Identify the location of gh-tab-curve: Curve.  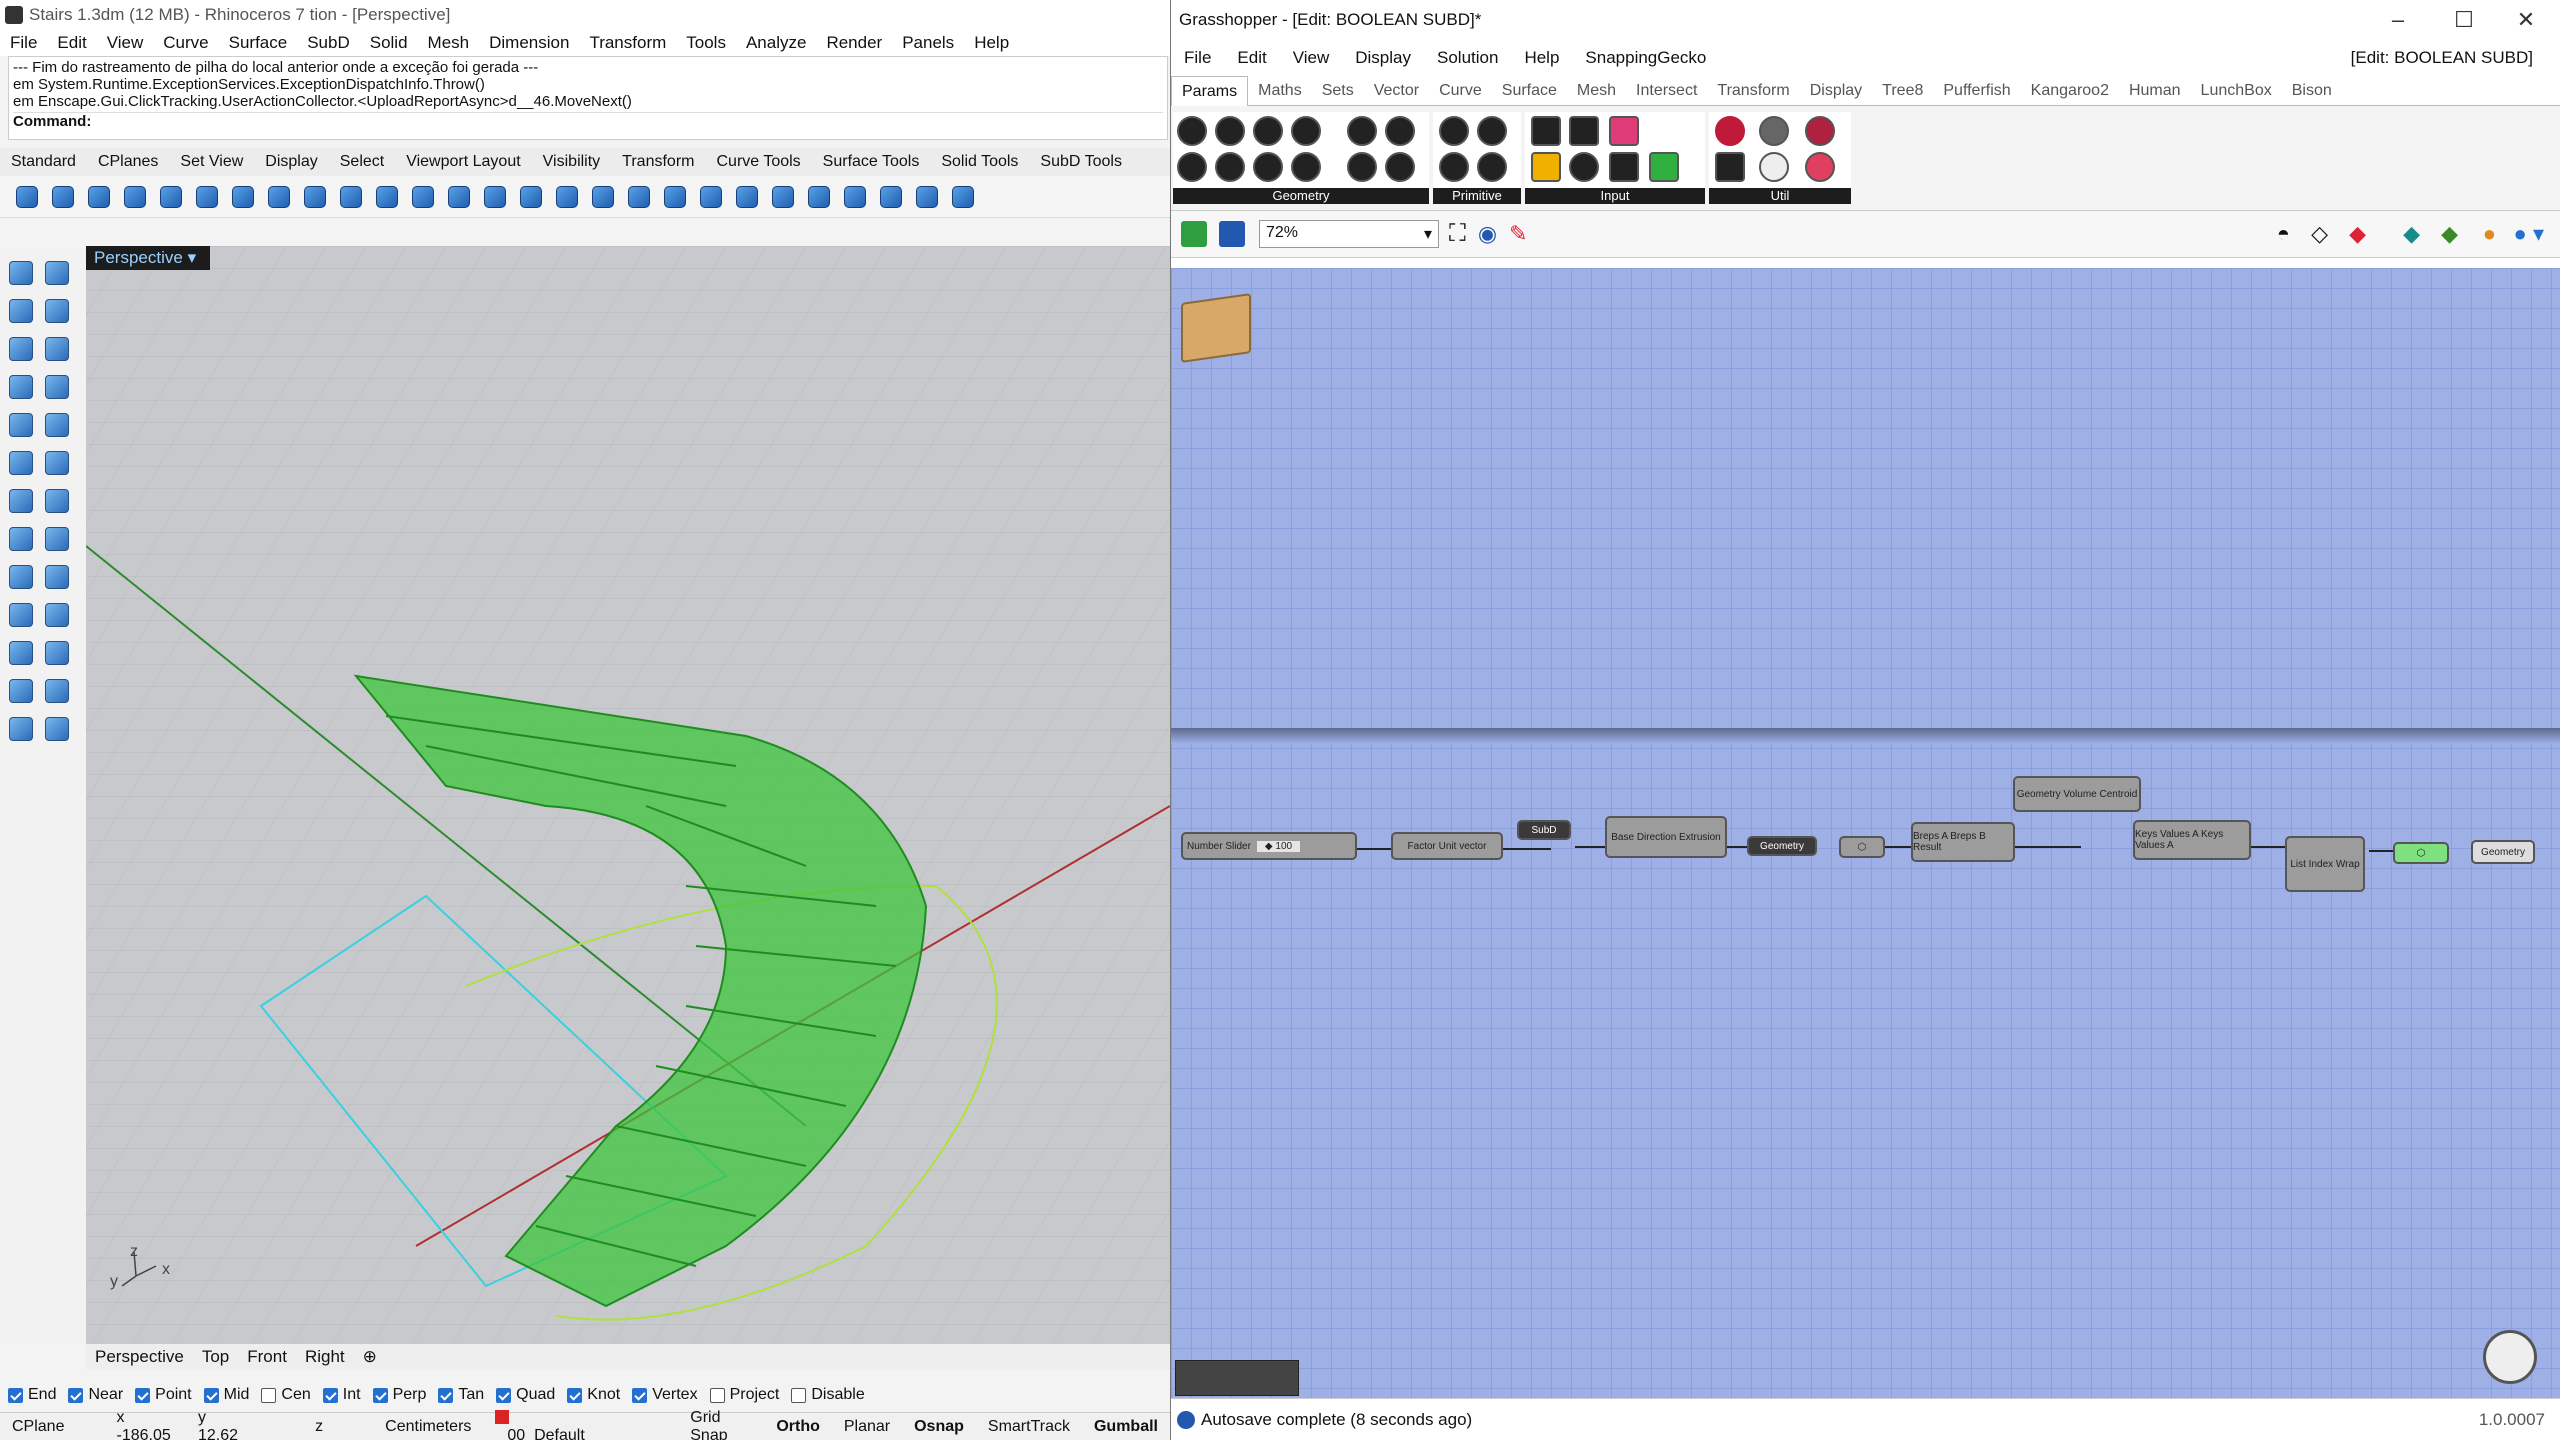
(1460, 91).